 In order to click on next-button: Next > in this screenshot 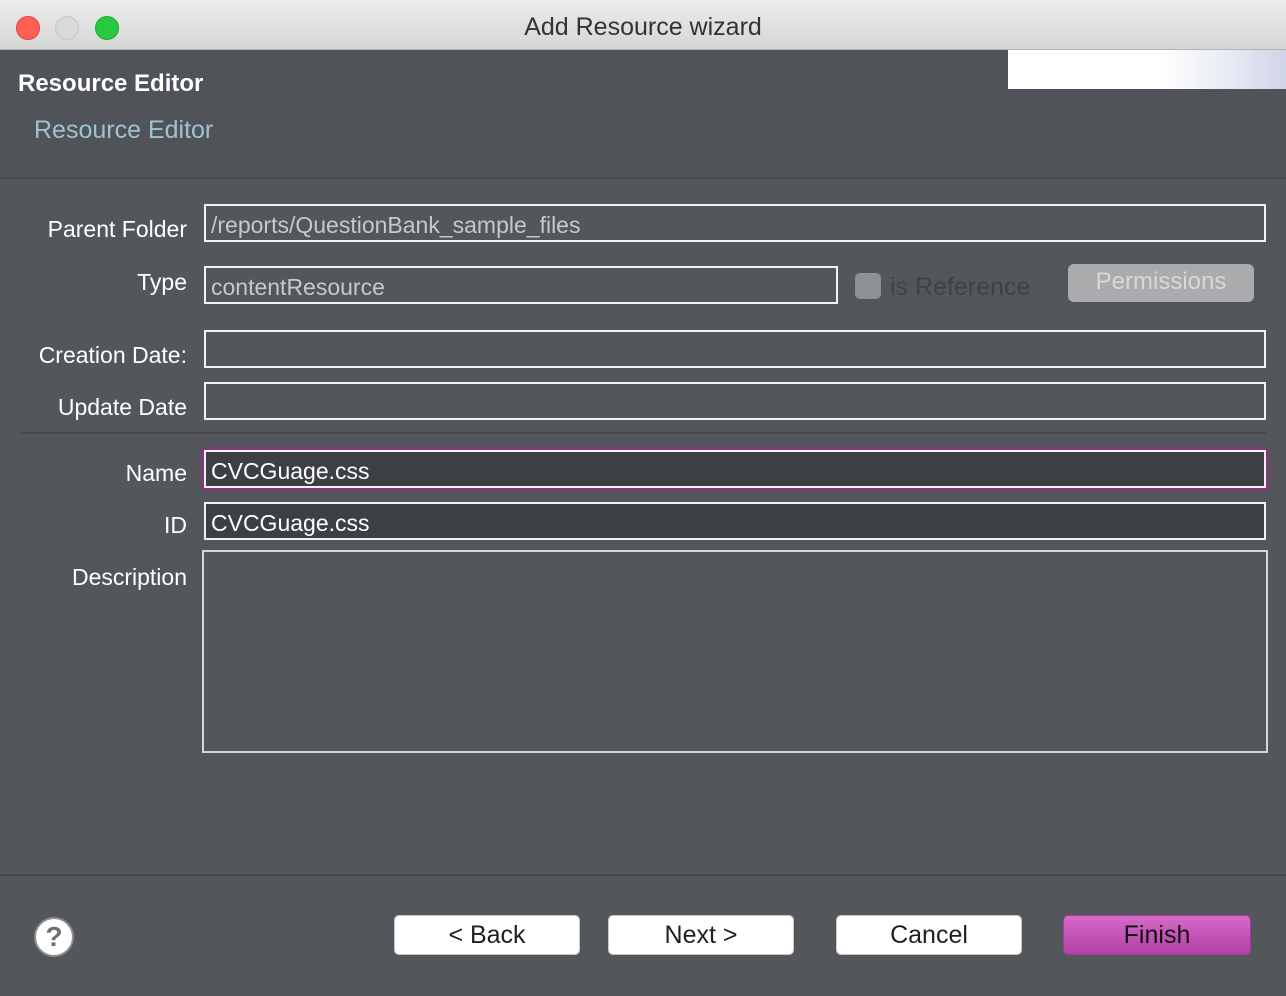, I will do `click(701, 935)`.